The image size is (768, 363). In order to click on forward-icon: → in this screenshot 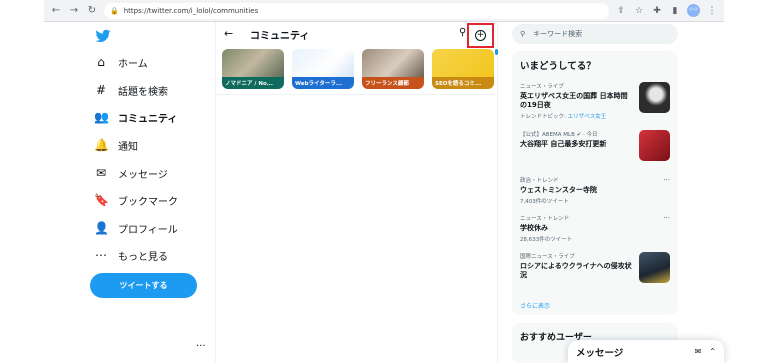, I will do `click(74, 11)`.